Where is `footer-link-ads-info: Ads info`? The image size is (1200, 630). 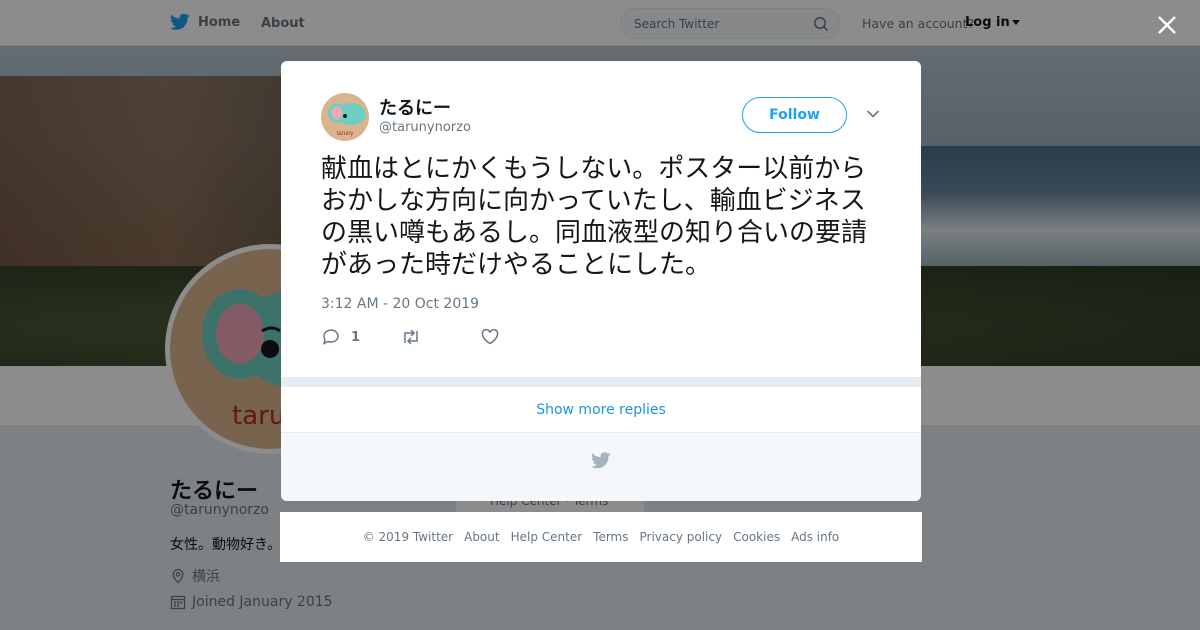 footer-link-ads-info: Ads info is located at coordinates (815, 537).